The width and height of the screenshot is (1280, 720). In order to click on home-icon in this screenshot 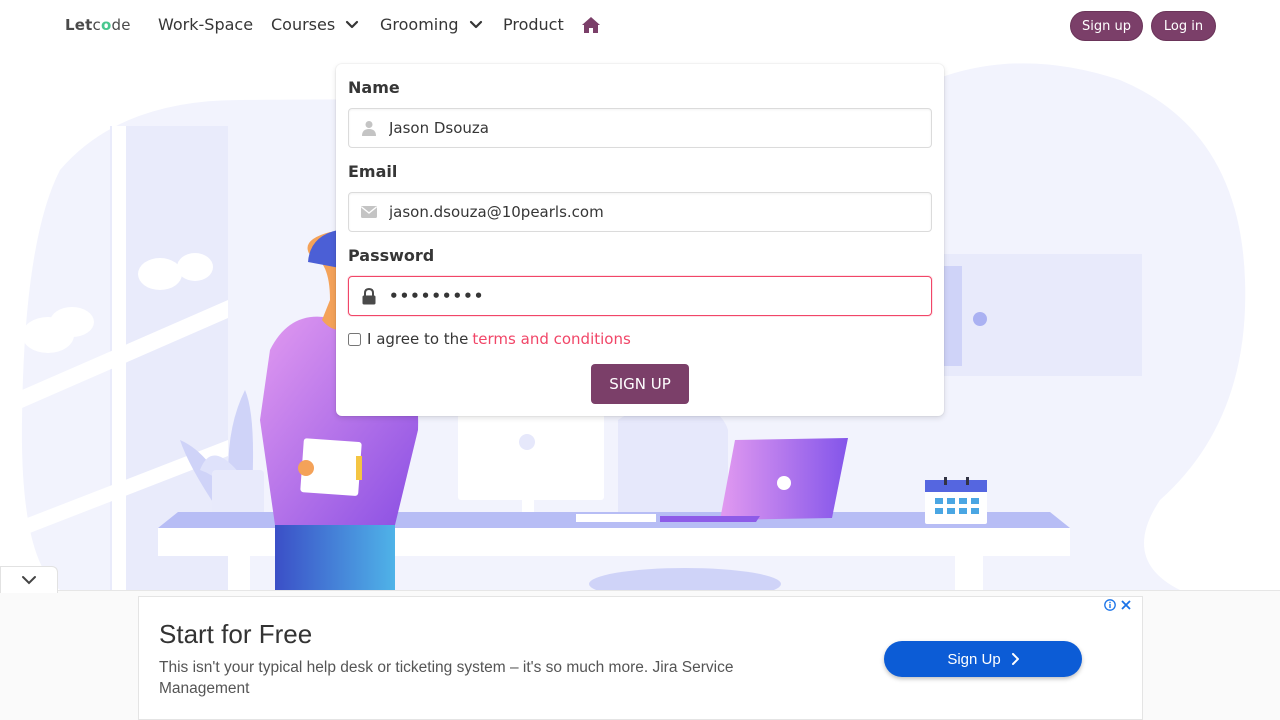, I will do `click(591, 25)`.